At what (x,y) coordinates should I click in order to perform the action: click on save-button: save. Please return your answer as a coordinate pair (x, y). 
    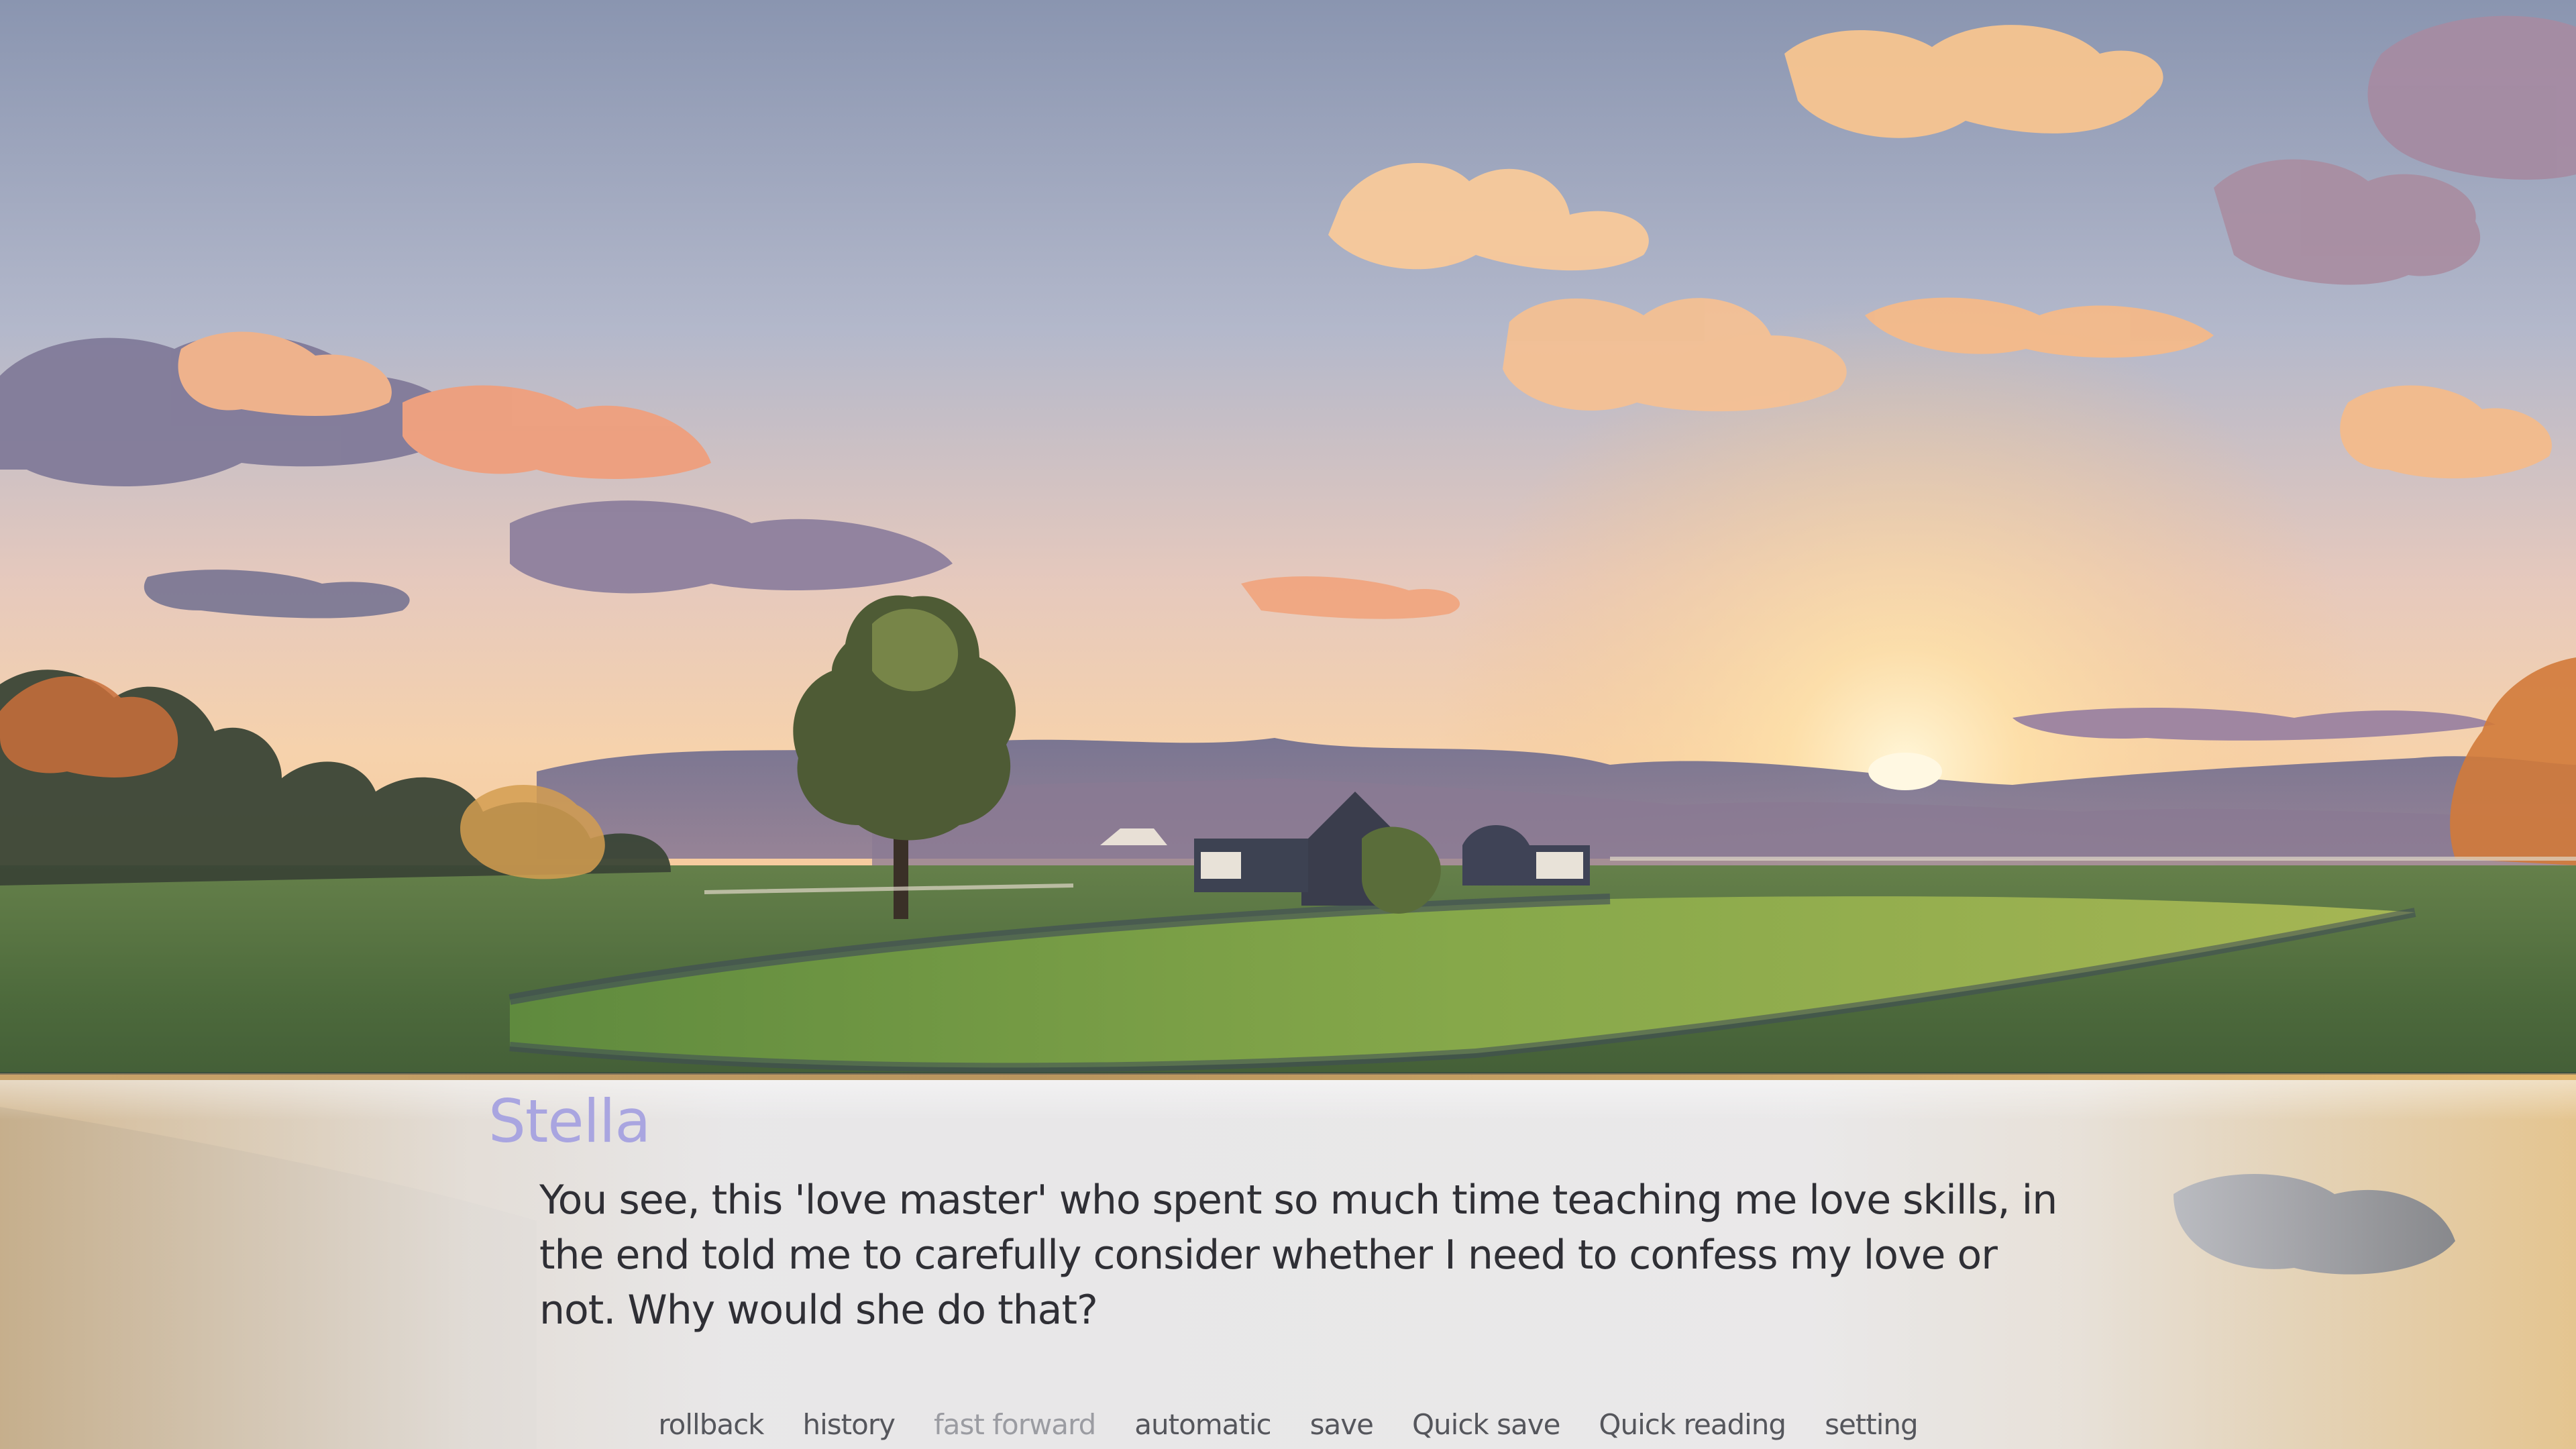
    Looking at the image, I should click on (1342, 1426).